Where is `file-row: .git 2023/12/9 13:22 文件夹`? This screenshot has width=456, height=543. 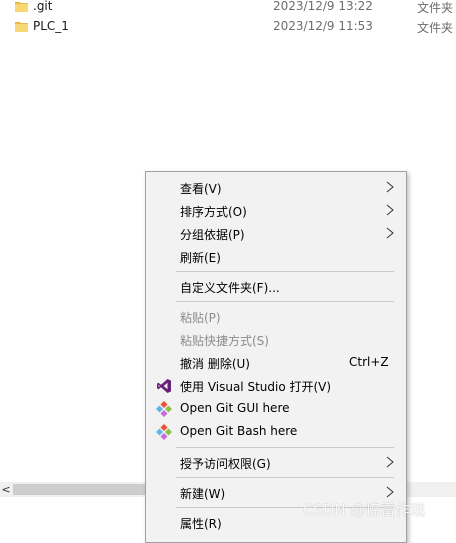
file-row: .git 2023/12/9 13:22 文件夹 is located at coordinates (228, 9).